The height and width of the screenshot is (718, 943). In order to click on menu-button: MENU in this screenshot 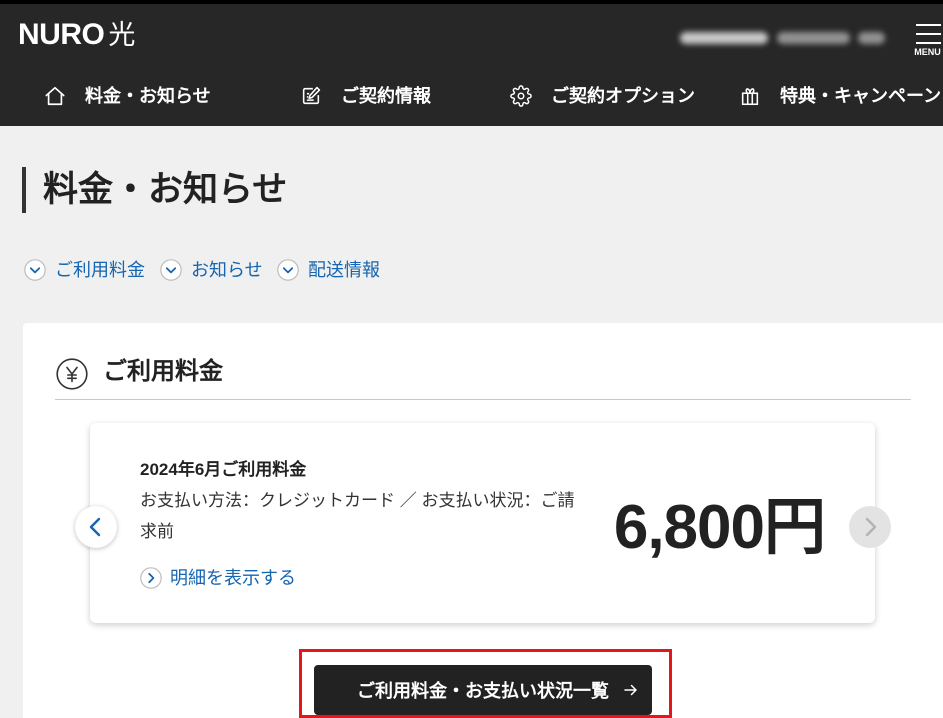, I will do `click(927, 40)`.